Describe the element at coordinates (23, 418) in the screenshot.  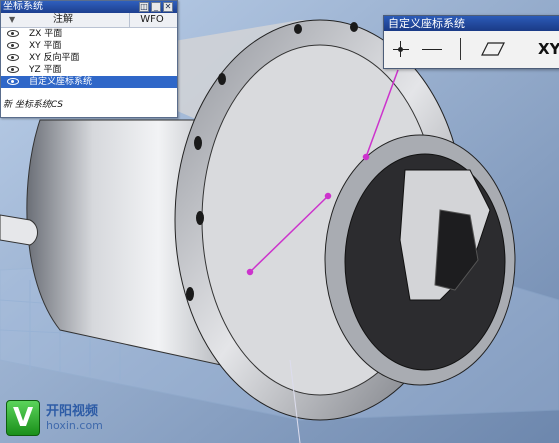
I see `logo-mark: V` at that location.